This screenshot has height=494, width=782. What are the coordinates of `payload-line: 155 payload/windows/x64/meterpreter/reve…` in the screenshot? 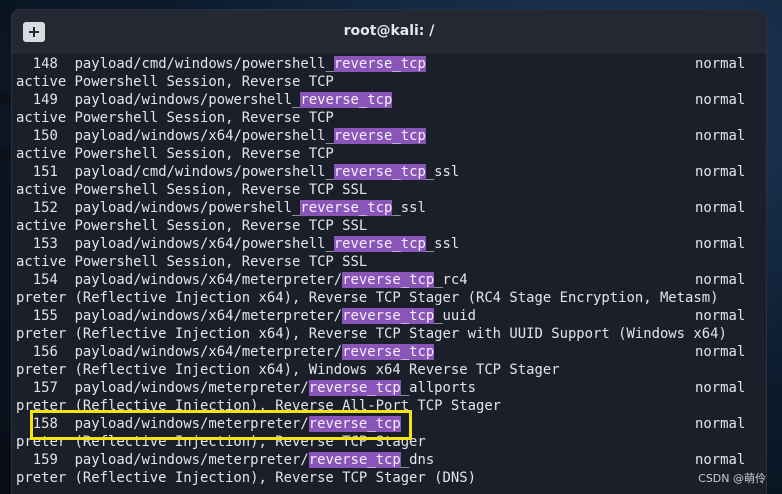 It's located at (246, 316).